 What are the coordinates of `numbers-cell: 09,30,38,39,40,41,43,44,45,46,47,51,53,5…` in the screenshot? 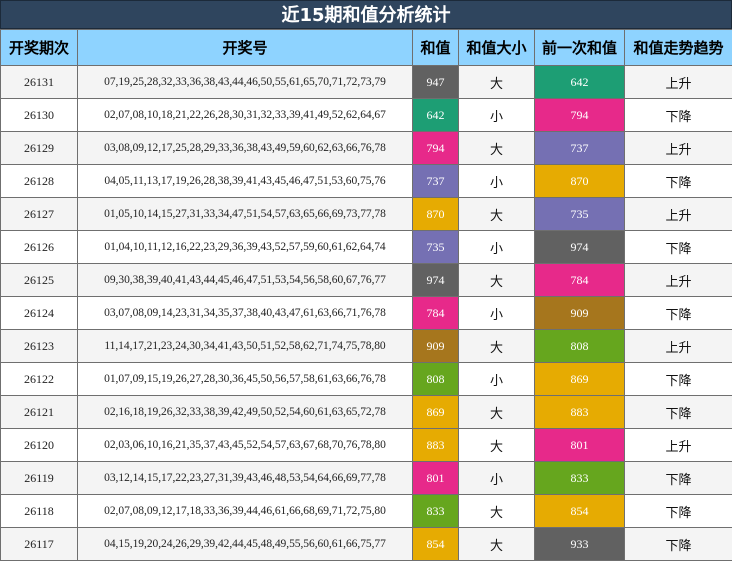 It's located at (245, 280).